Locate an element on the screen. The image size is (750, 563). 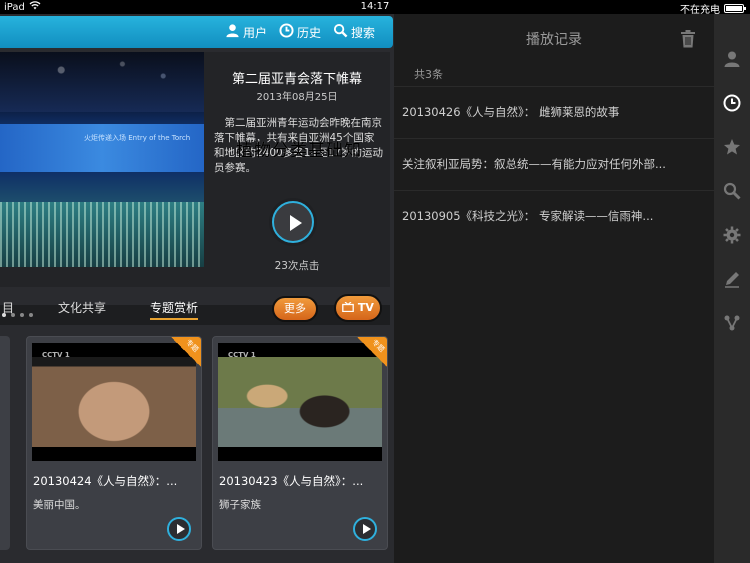
featured-title: 第二届亚青会落下帷幕 is located at coordinates (296, 79).